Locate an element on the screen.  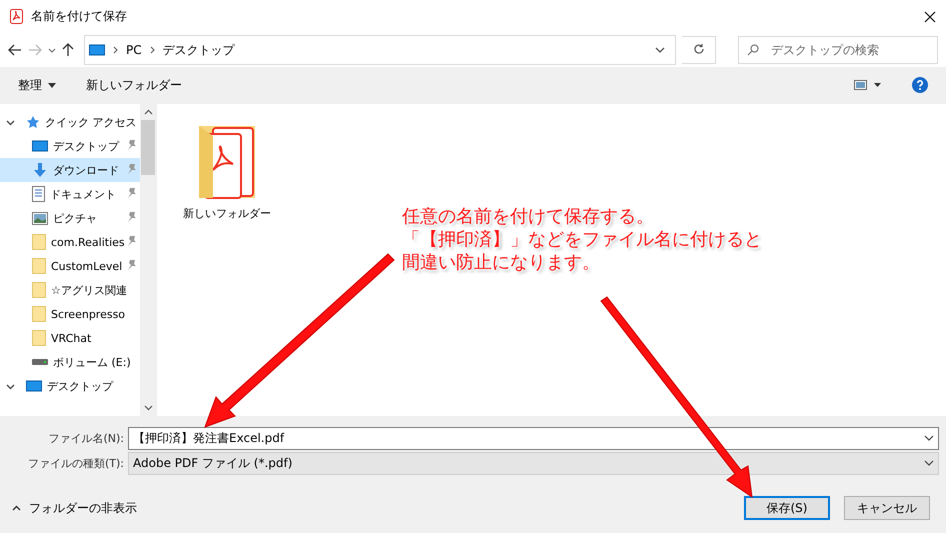
window-title: 名前を付けて保存 is located at coordinates (79, 16).